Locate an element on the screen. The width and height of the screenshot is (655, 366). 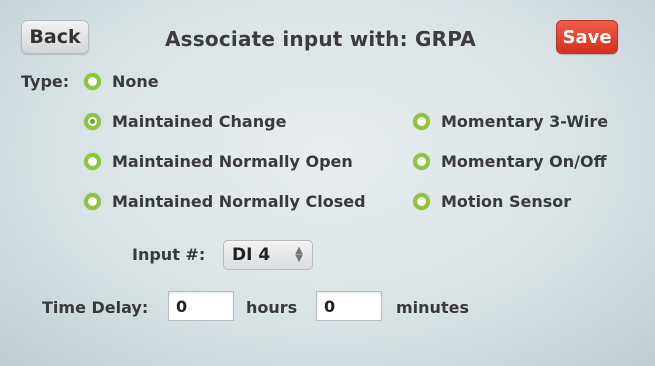
type-label: Type: is located at coordinates (45, 81).